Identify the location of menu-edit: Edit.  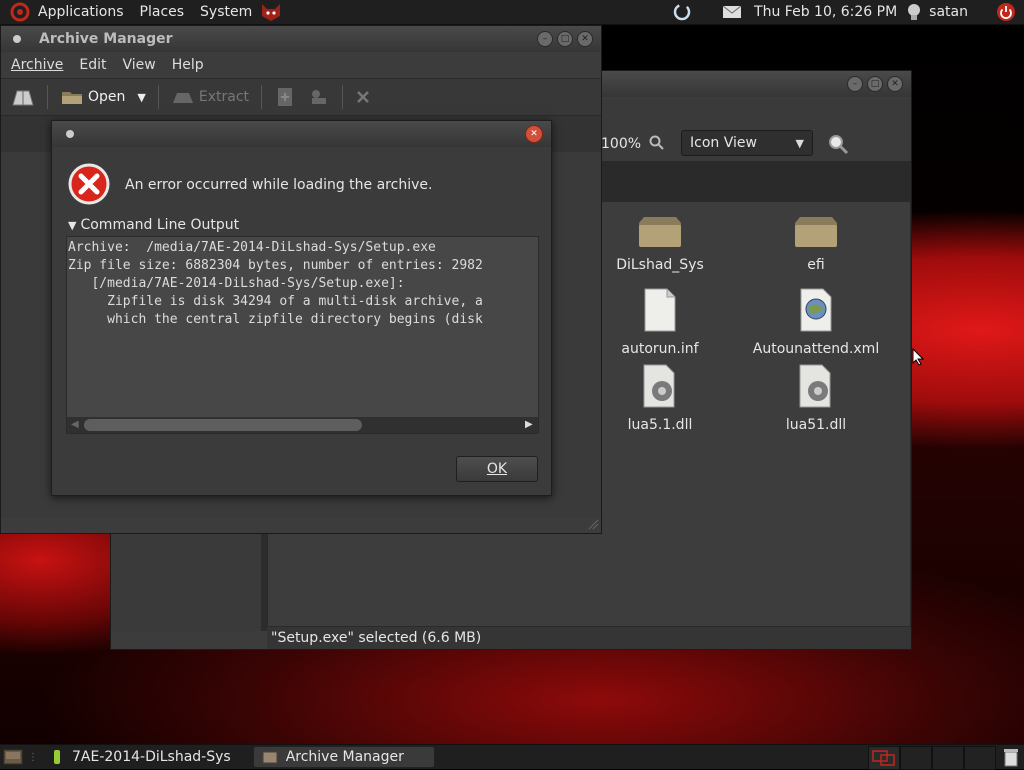
(92, 65).